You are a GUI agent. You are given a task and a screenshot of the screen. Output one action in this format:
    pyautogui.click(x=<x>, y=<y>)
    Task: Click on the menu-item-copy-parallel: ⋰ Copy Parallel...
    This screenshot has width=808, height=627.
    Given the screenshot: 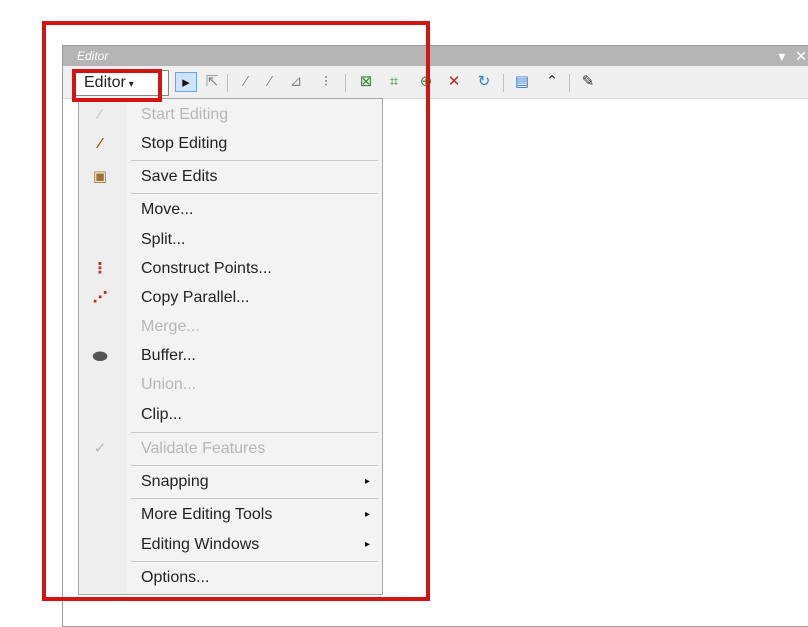 What is the action you would take?
    pyautogui.click(x=230, y=298)
    